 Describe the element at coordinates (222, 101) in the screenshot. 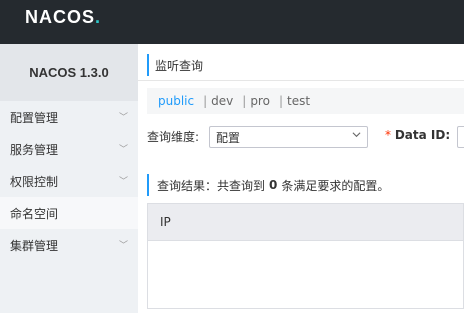

I see `namespace-tab-dev: dev` at that location.